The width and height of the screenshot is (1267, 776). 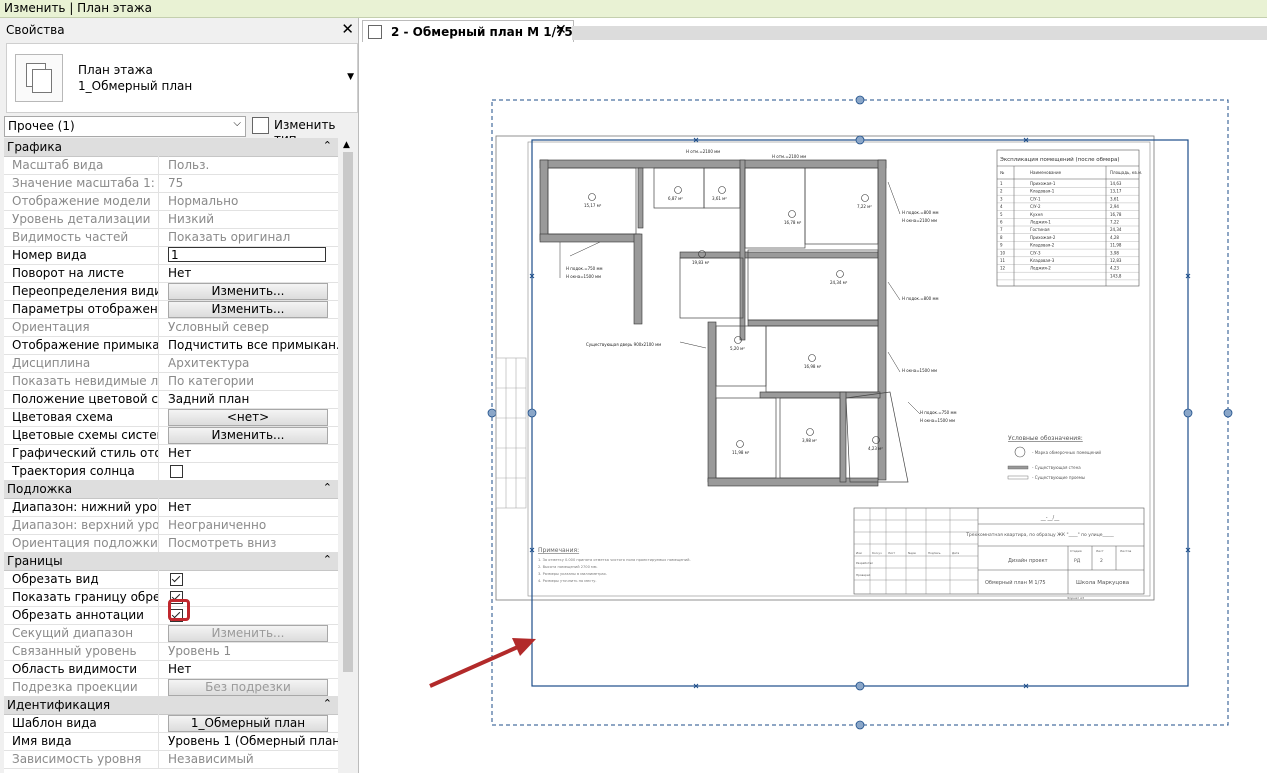 I want to click on property-value: Низкий, so click(x=191, y=219).